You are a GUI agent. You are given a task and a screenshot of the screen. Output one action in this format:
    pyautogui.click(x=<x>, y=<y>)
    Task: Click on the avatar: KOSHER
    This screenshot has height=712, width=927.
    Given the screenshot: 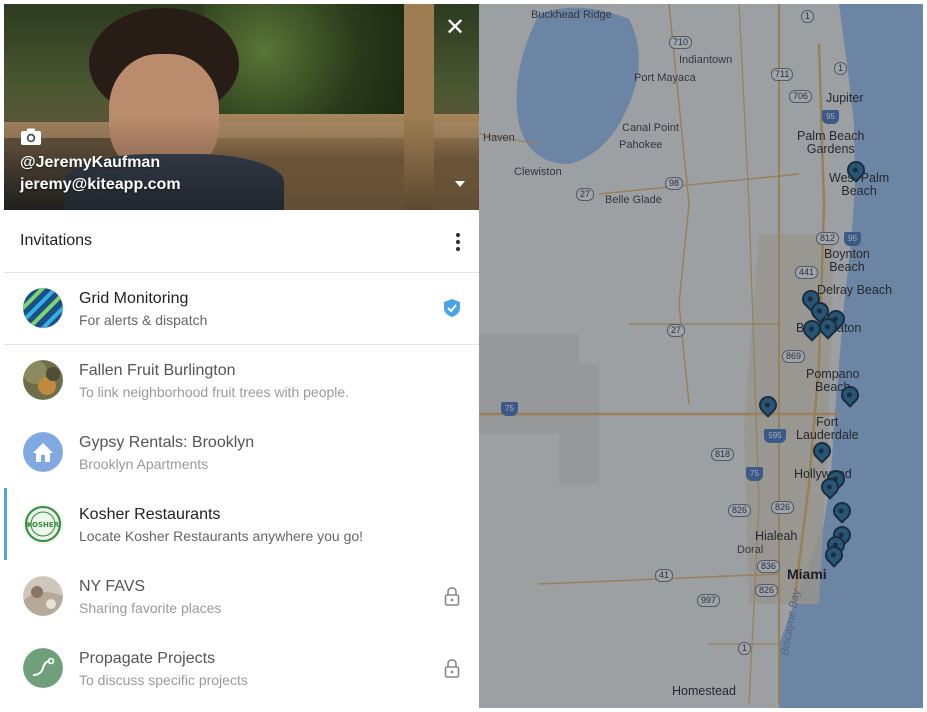 What is the action you would take?
    pyautogui.click(x=43, y=524)
    